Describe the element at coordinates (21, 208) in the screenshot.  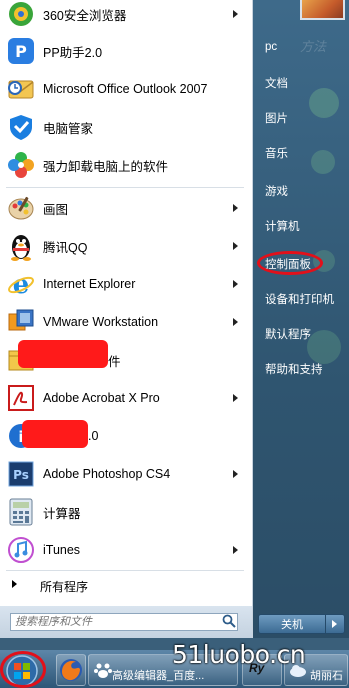
I see `paint-palette-icon` at that location.